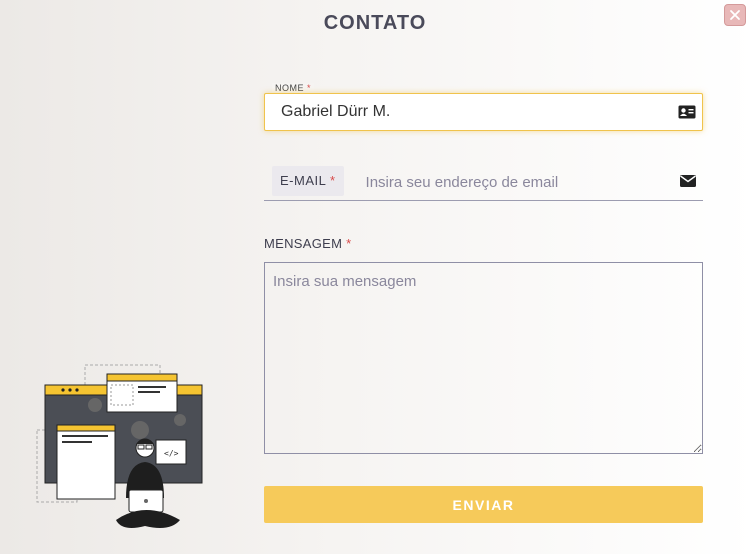 The width and height of the screenshot is (756, 554). What do you see at coordinates (688, 181) in the screenshot?
I see `envelope-icon` at bounding box center [688, 181].